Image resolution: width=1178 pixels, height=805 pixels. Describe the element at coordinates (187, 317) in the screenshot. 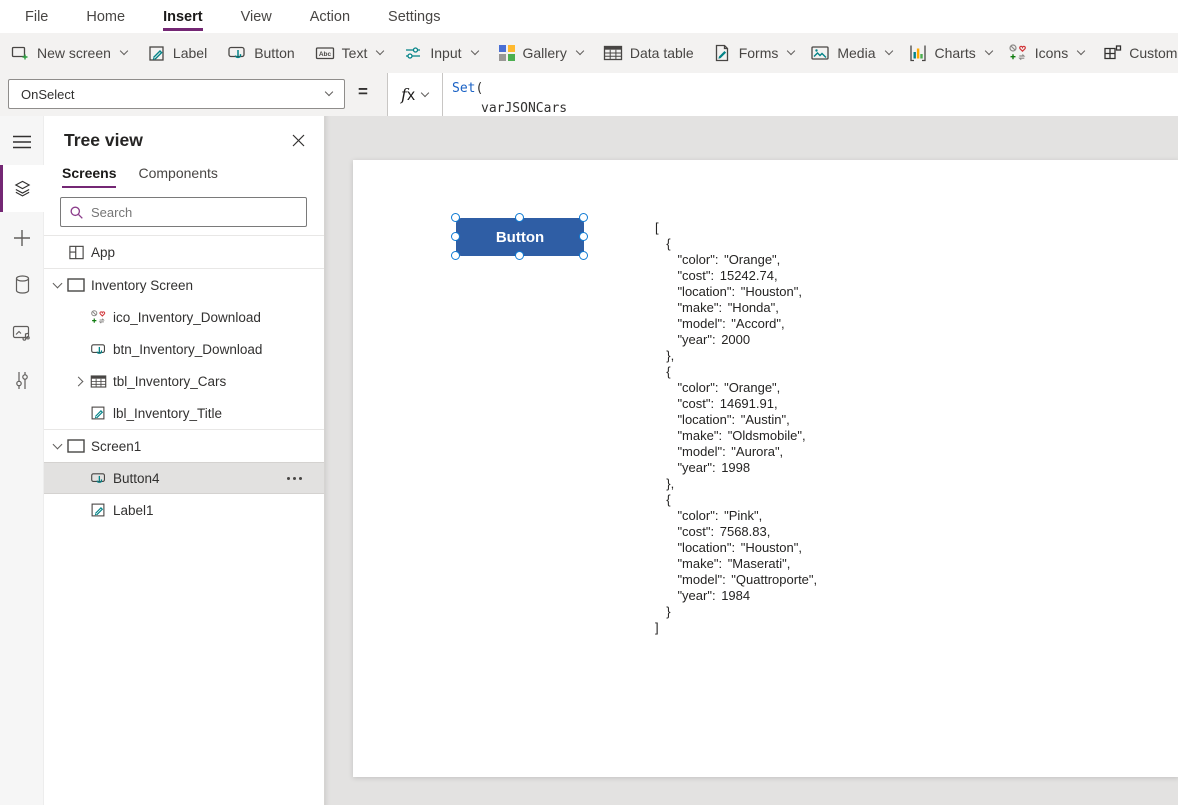

I see `tree-item-label: ico_Inventory_Download` at that location.